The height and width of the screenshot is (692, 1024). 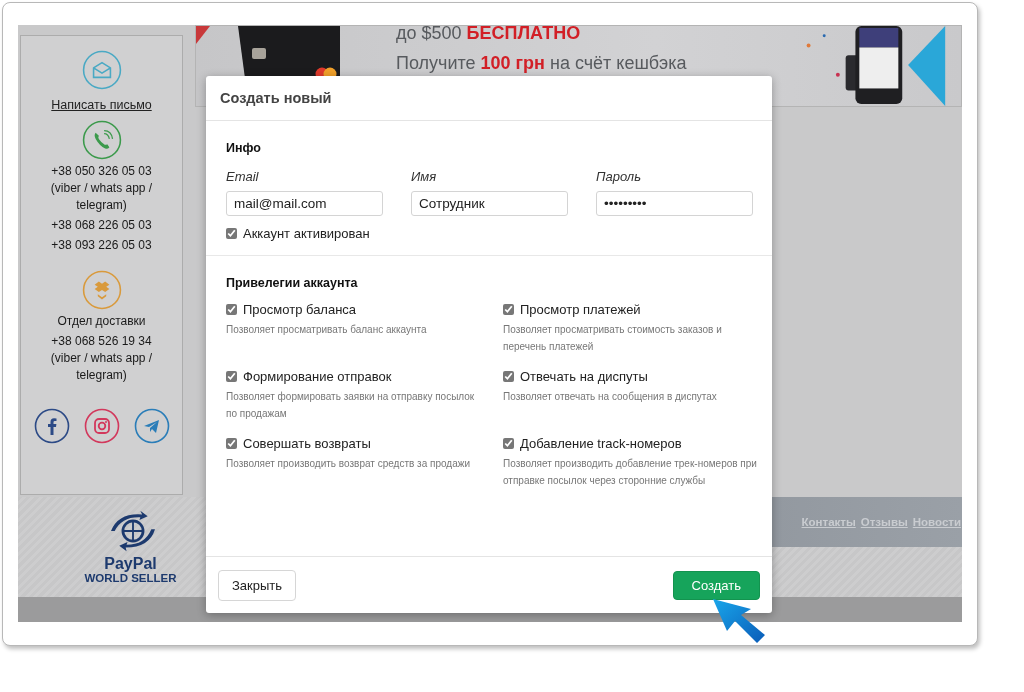 I want to click on field-label: Email, so click(x=243, y=176).